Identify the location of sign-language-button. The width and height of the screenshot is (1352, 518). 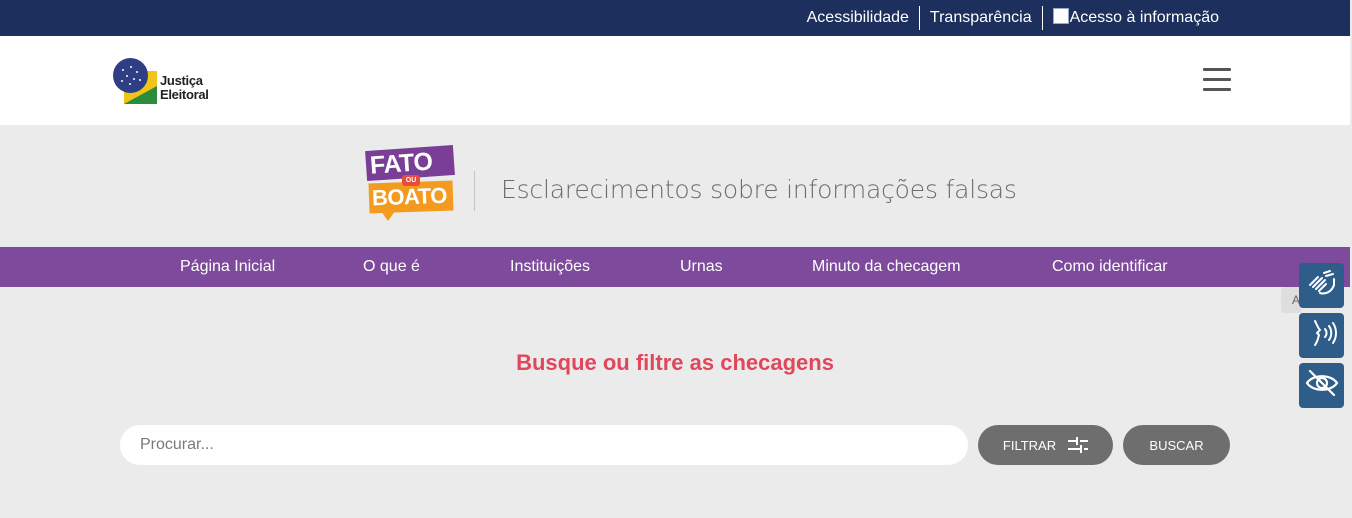
(1321, 285).